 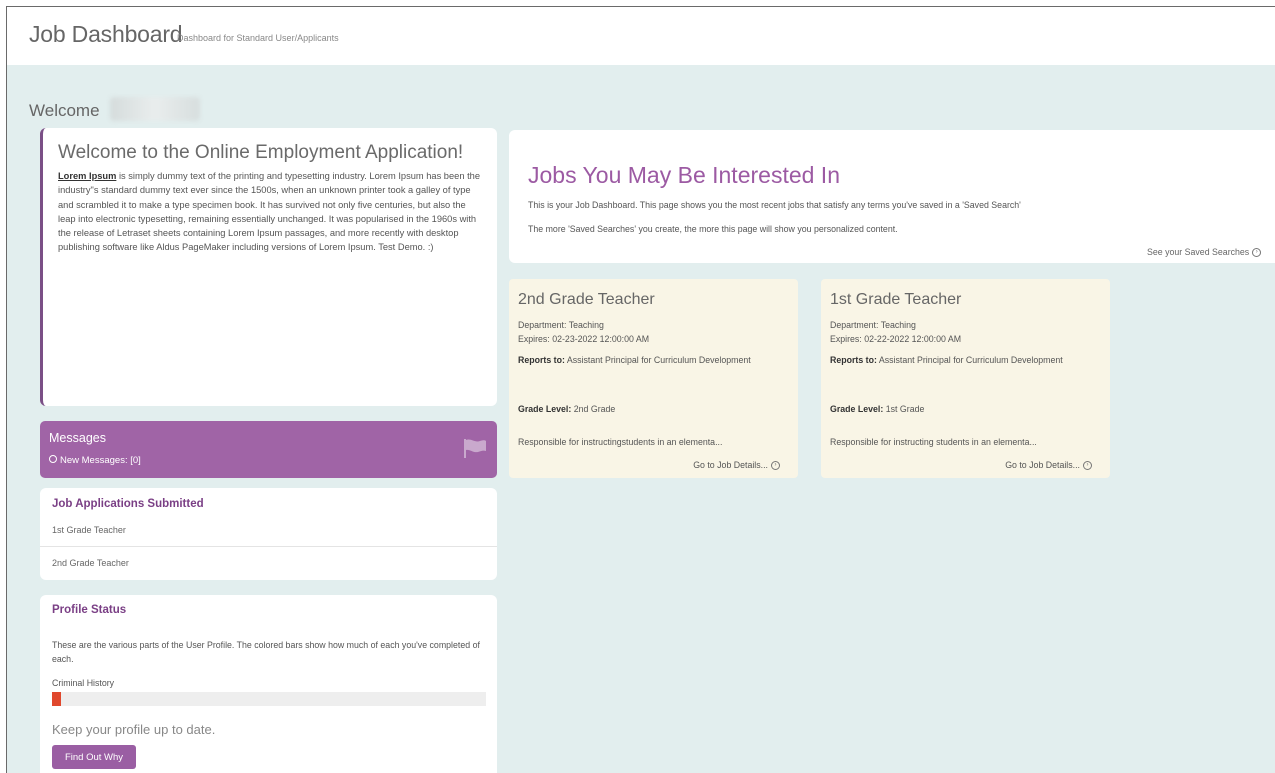 I want to click on flag-icon, so click(x=475, y=448).